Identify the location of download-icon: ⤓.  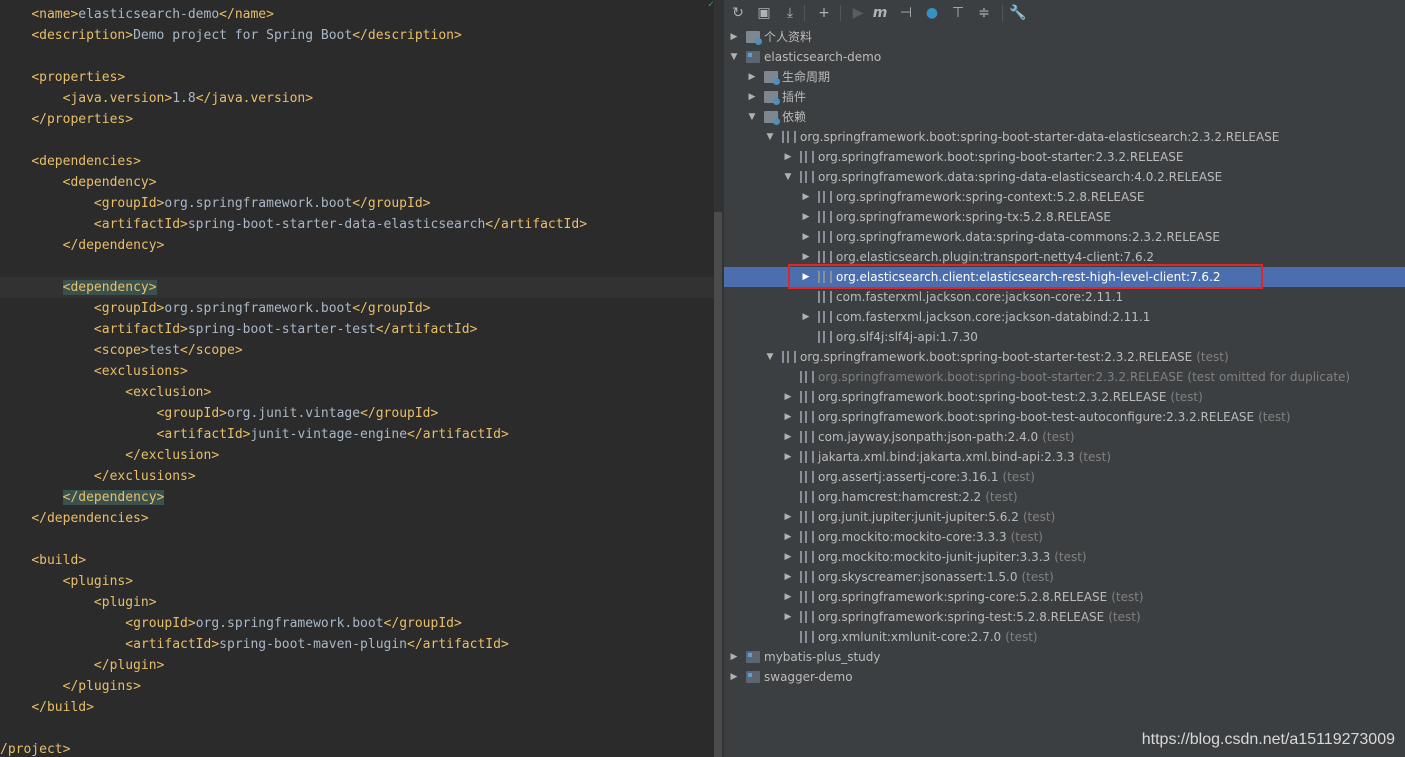
(790, 13).